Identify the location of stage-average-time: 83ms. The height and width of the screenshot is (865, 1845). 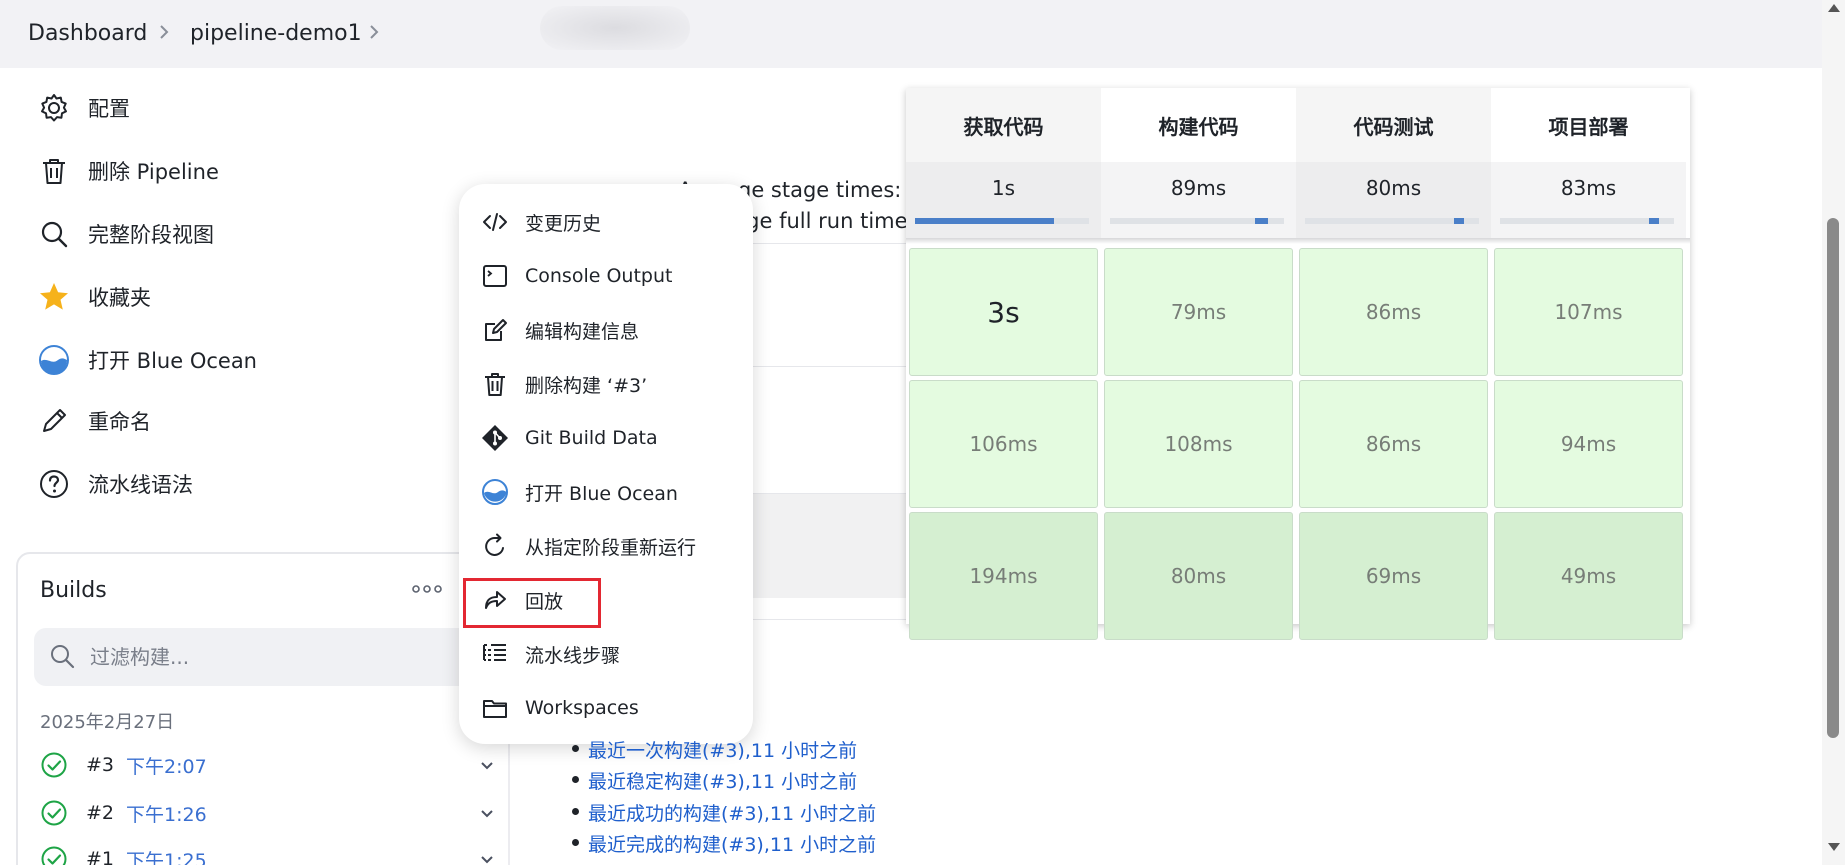
(1588, 188).